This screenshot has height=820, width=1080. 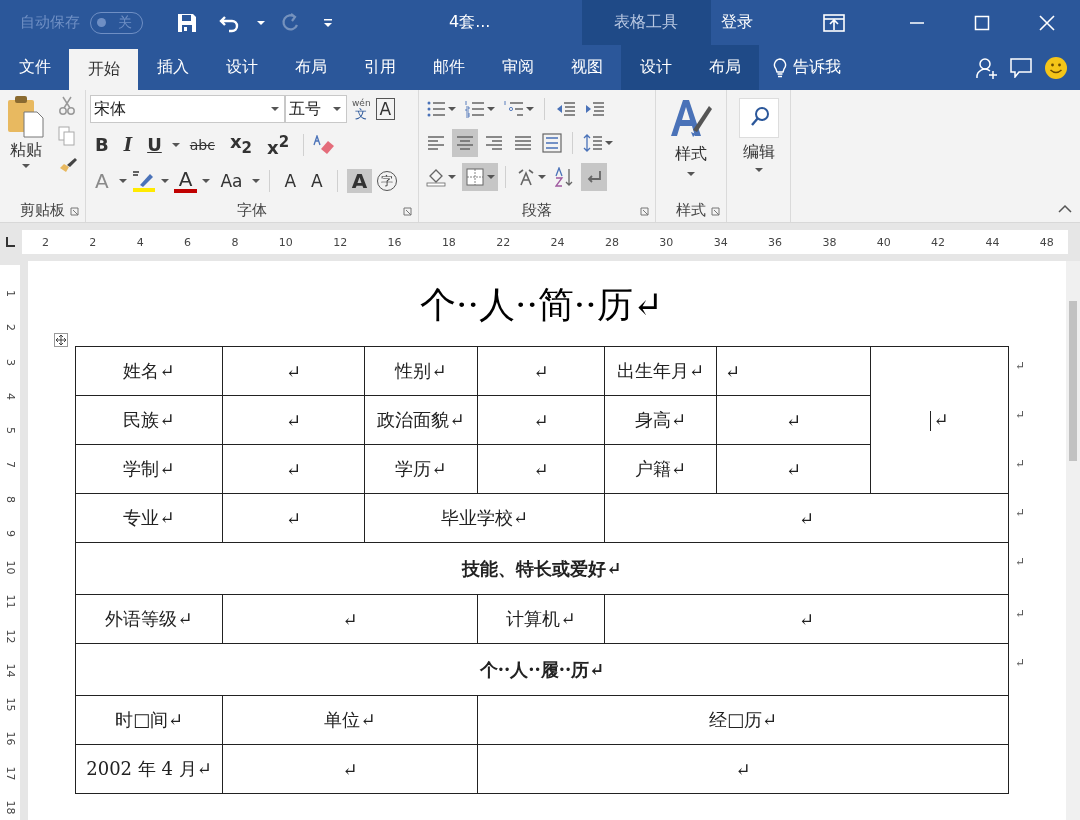 What do you see at coordinates (938, 242) in the screenshot?
I see `ruler-number: 42` at bounding box center [938, 242].